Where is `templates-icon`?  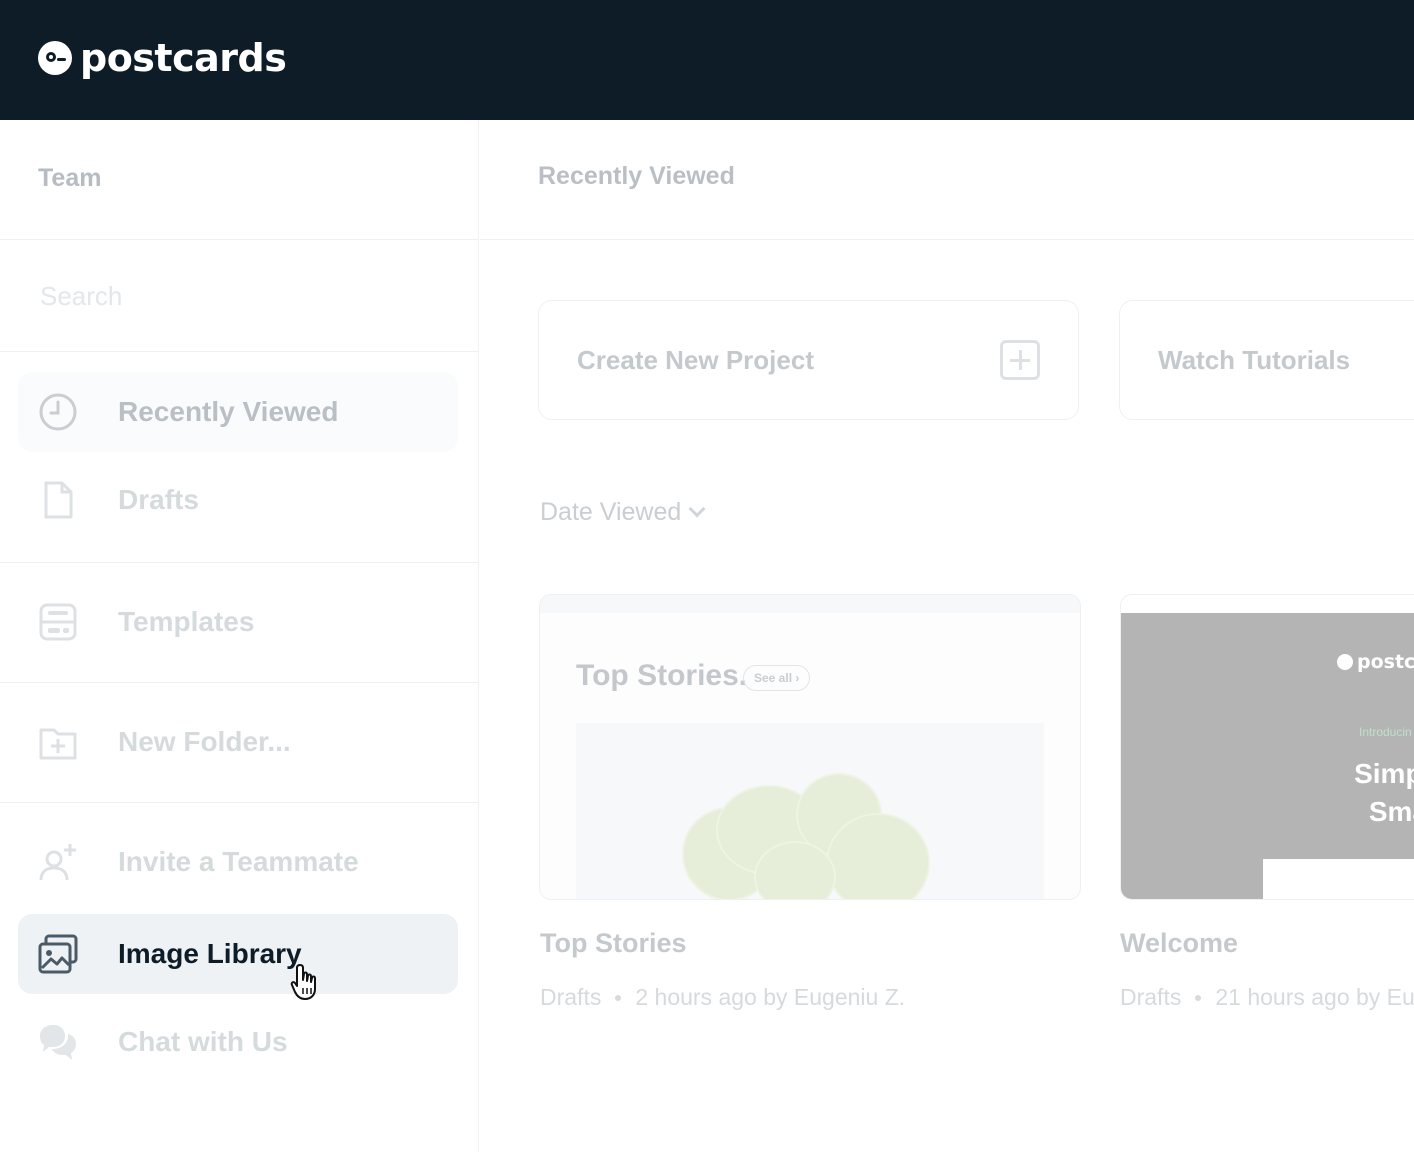
templates-icon is located at coordinates (58, 622).